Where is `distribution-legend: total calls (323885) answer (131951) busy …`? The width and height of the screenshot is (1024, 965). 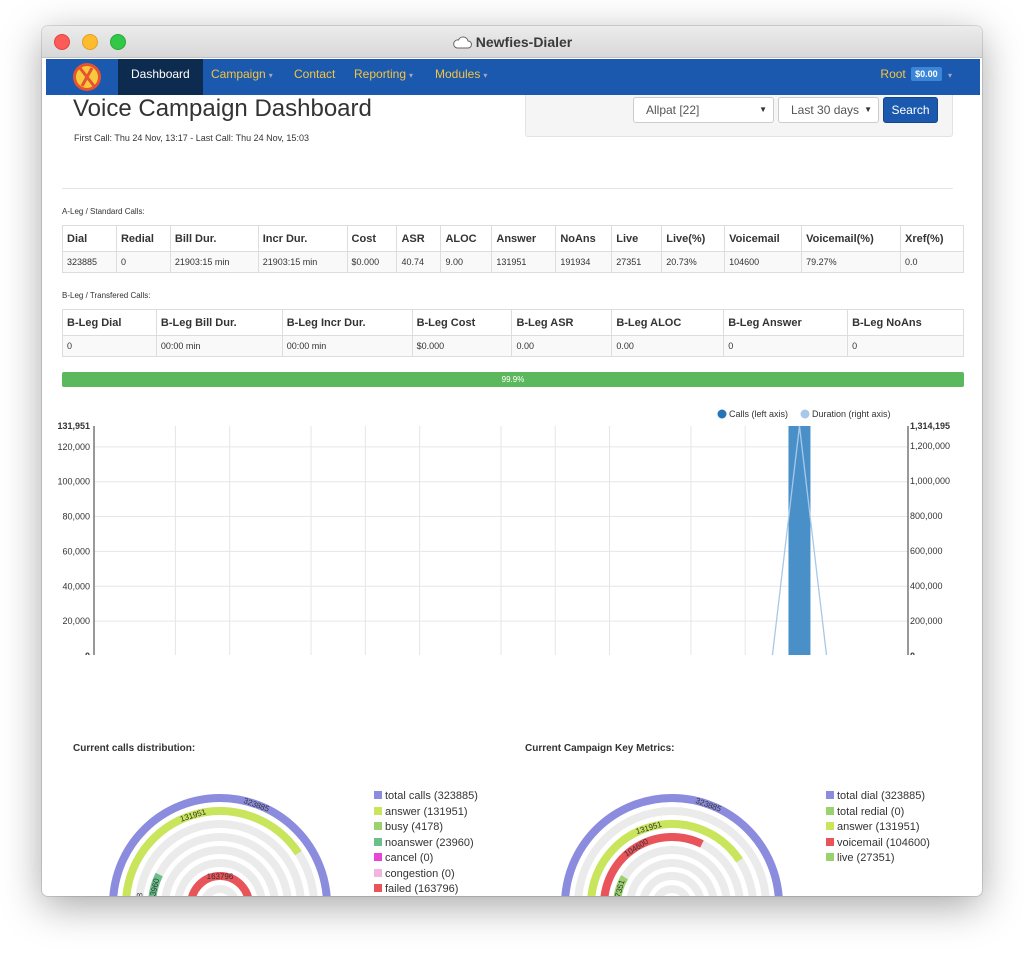 distribution-legend: total calls (323885) answer (131951) busy … is located at coordinates (426, 842).